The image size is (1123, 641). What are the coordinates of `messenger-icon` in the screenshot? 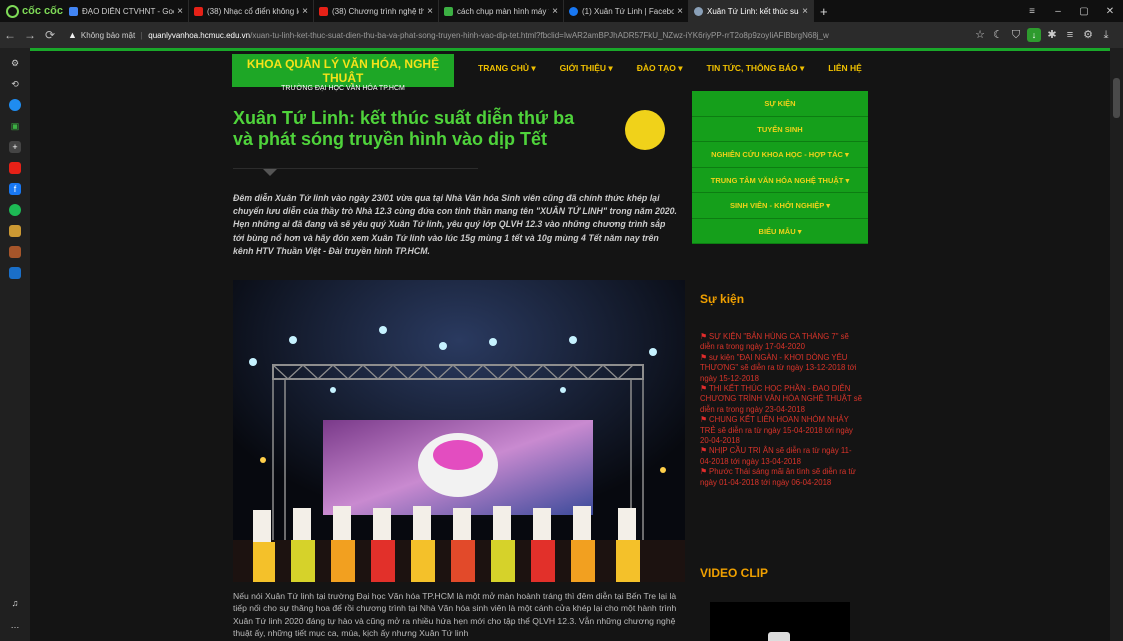 It's located at (15, 105).